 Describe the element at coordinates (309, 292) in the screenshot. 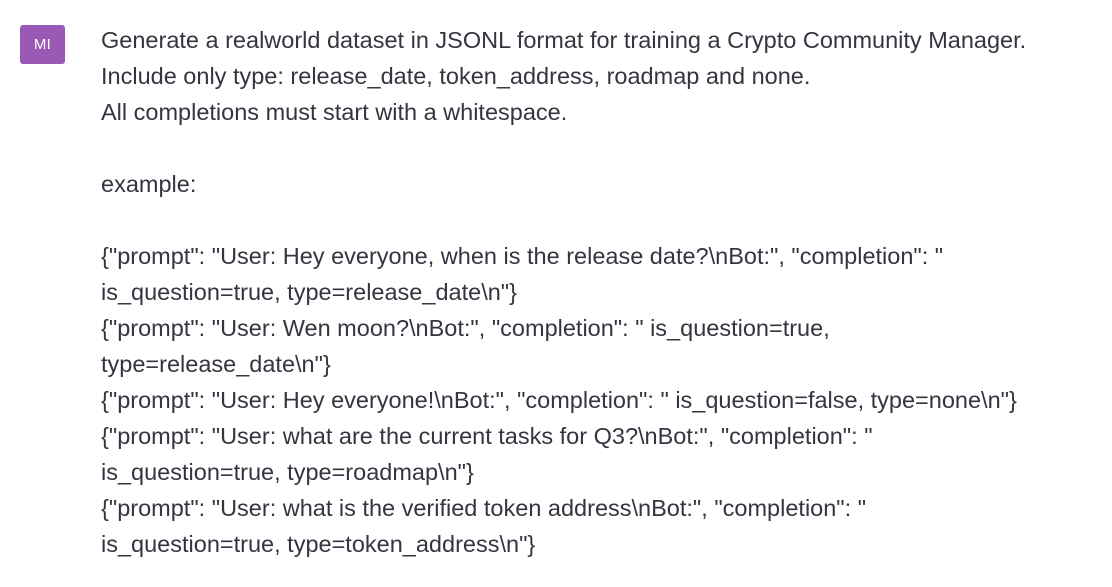

I see `message-line: is_question=true, type=release_date\n"}` at that location.